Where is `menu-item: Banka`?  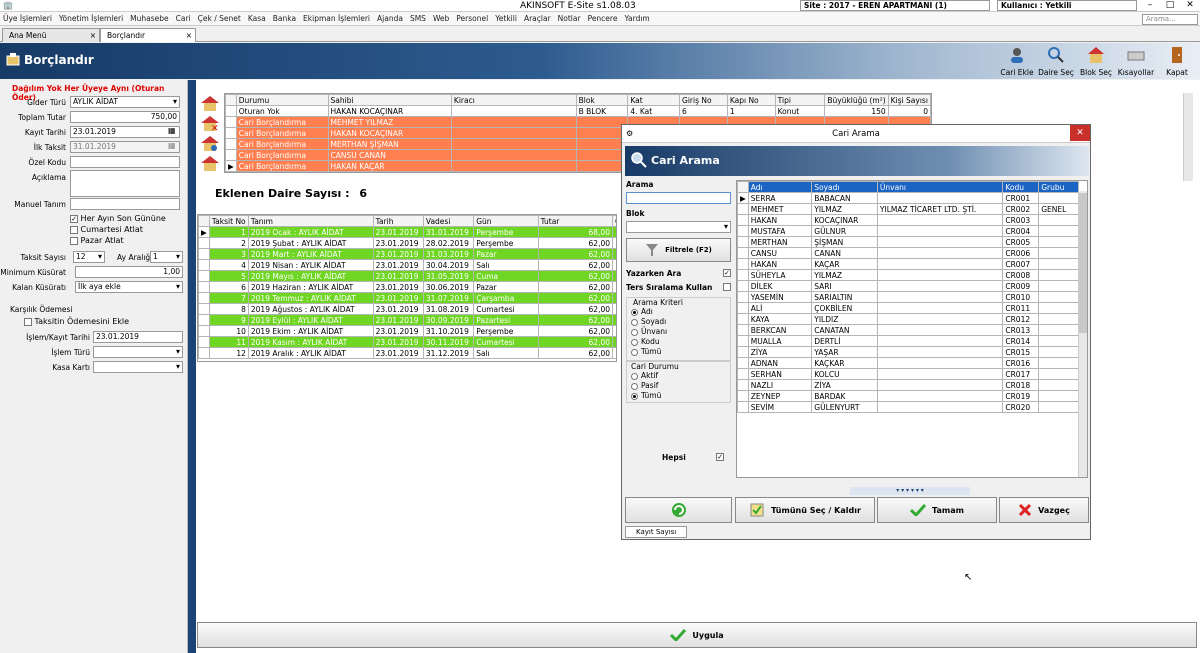
menu-item: Banka is located at coordinates (284, 18).